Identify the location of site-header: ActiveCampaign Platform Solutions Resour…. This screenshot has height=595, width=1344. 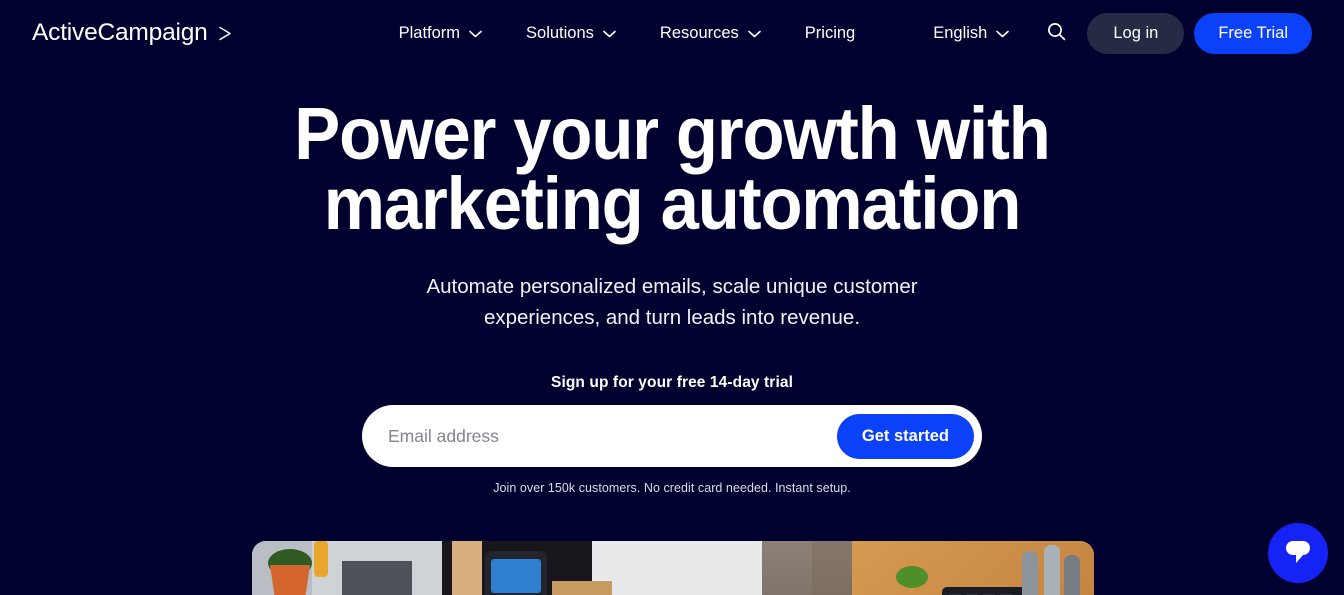
(672, 33).